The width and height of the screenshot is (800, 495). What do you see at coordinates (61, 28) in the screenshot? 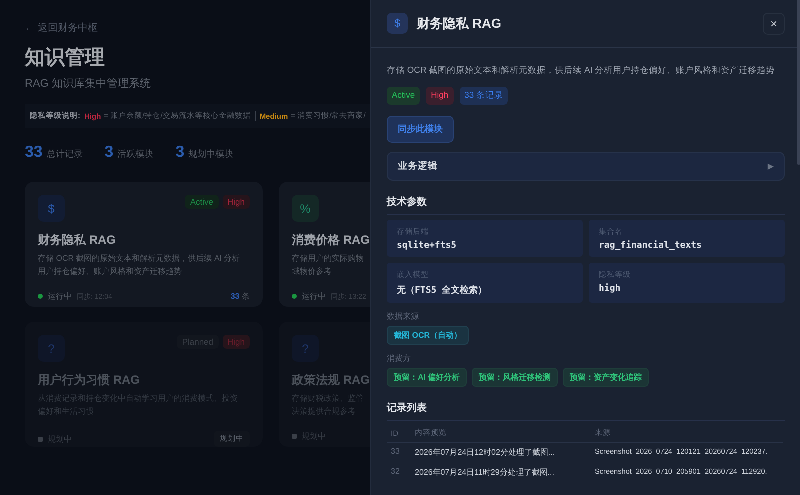
I see `back-link: ← 返回财务中枢` at bounding box center [61, 28].